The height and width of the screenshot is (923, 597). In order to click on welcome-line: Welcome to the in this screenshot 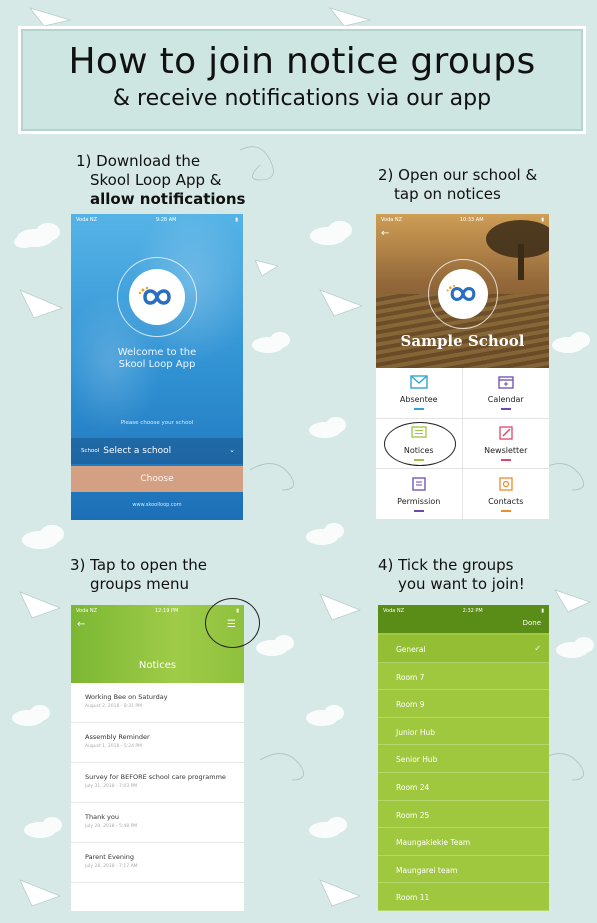, I will do `click(157, 352)`.